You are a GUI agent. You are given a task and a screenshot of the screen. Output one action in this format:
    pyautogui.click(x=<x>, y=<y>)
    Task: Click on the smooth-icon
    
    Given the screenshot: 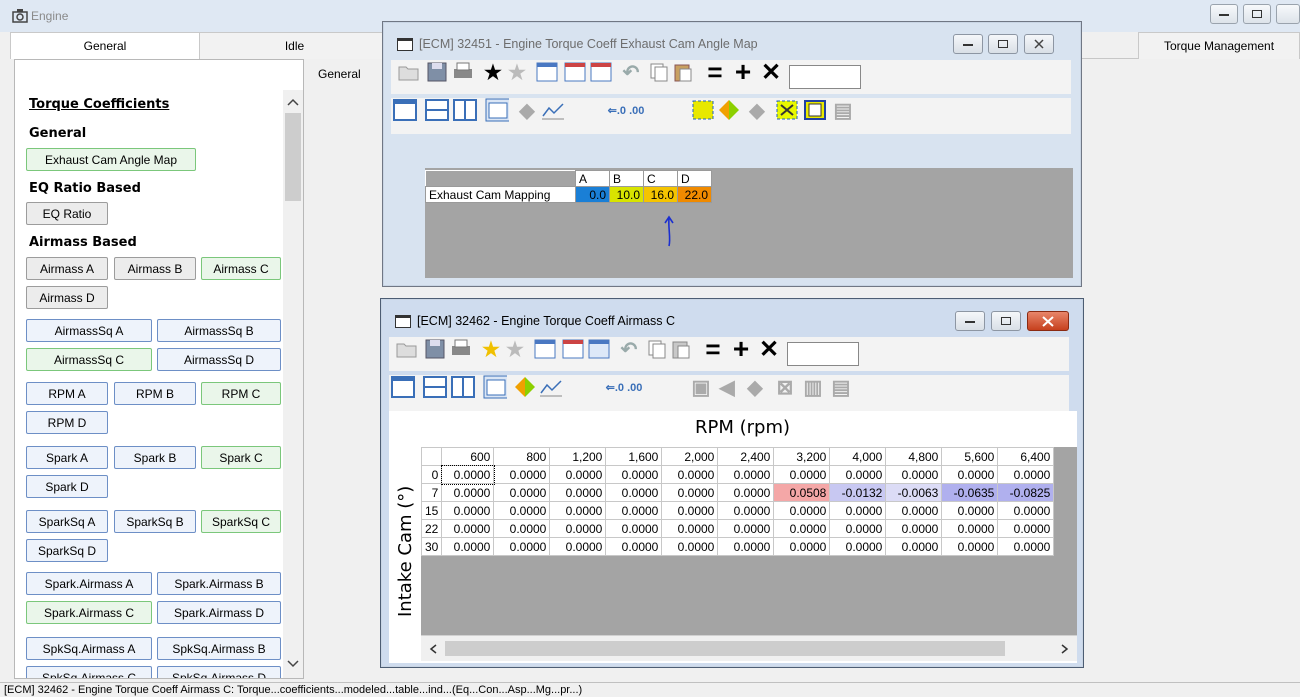 What is the action you would take?
    pyautogui.click(x=703, y=110)
    